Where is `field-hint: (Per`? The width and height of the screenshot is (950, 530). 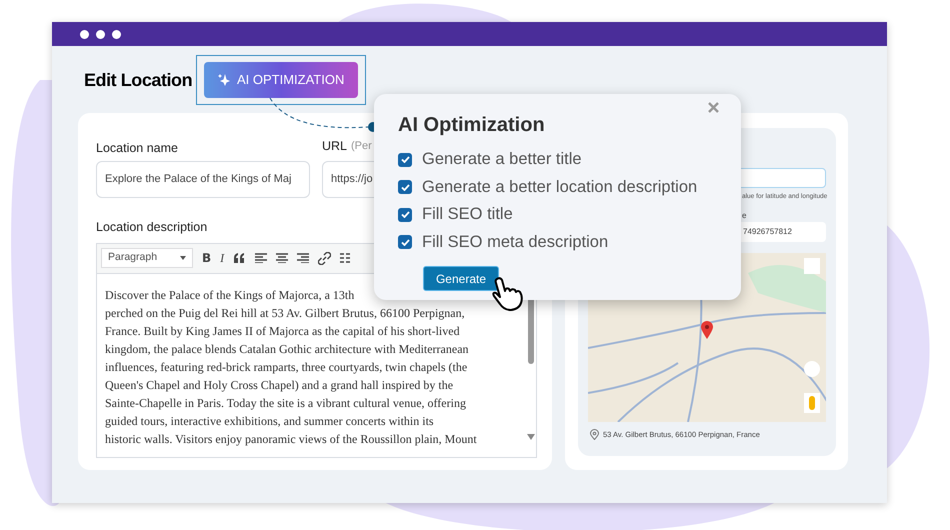
field-hint: (Per is located at coordinates (361, 146).